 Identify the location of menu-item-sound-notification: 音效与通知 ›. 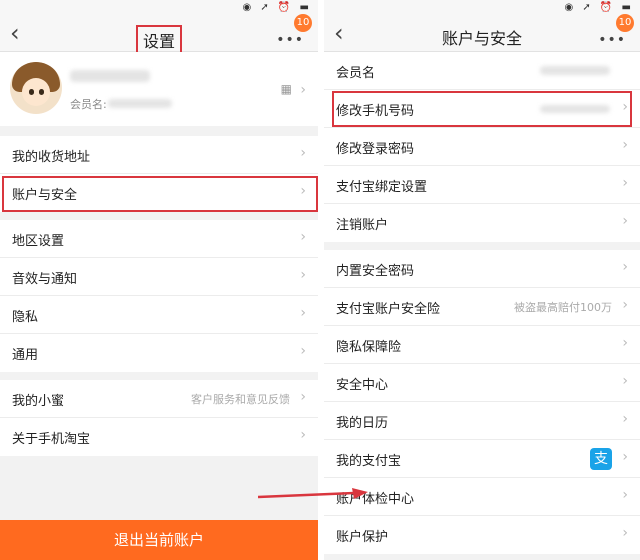
(159, 277).